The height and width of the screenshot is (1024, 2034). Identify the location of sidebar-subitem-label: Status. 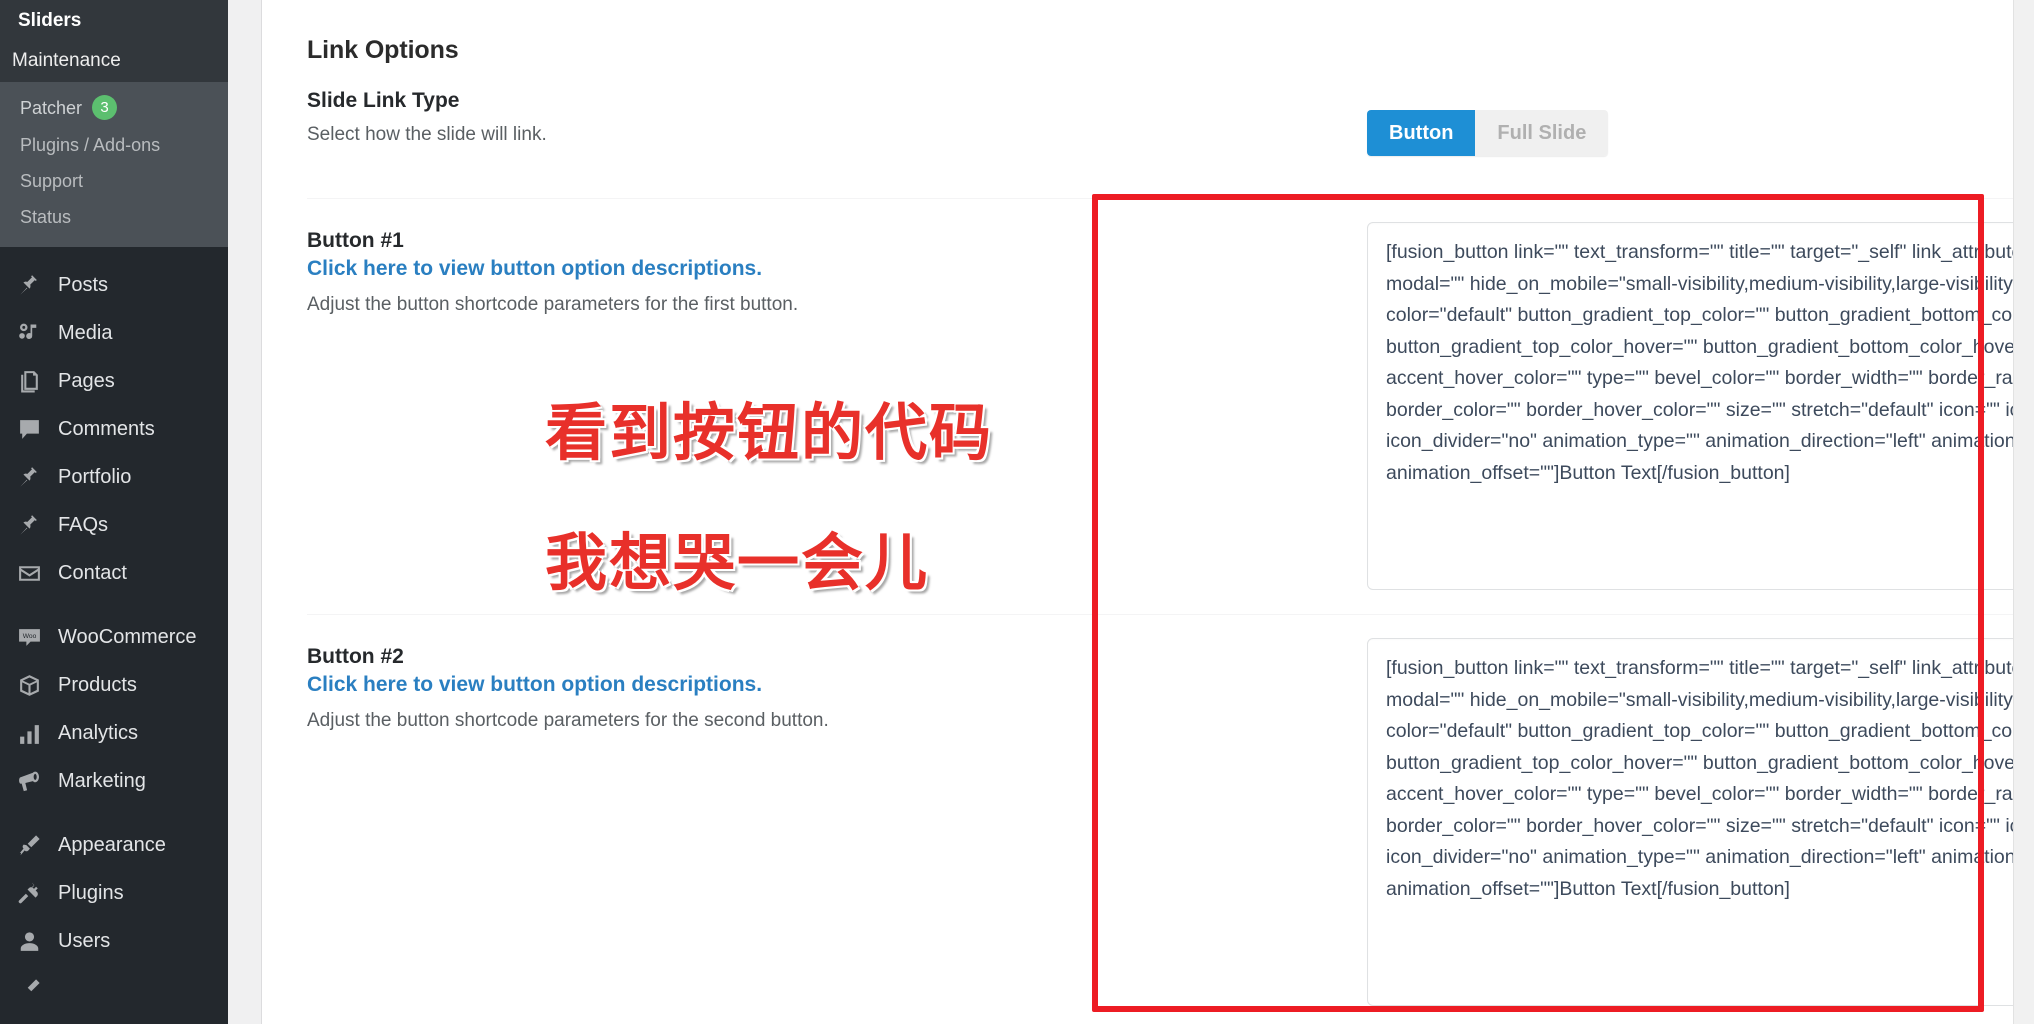
(46, 217).